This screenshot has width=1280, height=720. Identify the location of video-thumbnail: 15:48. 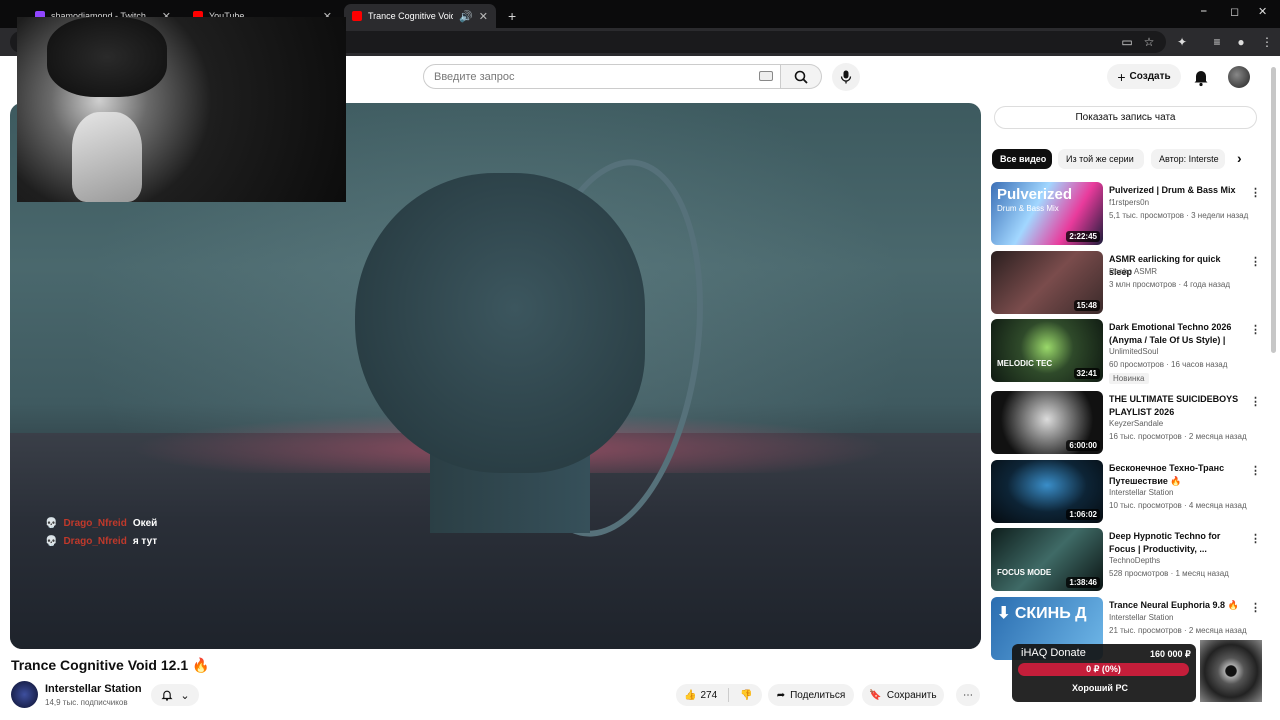
(1047, 282).